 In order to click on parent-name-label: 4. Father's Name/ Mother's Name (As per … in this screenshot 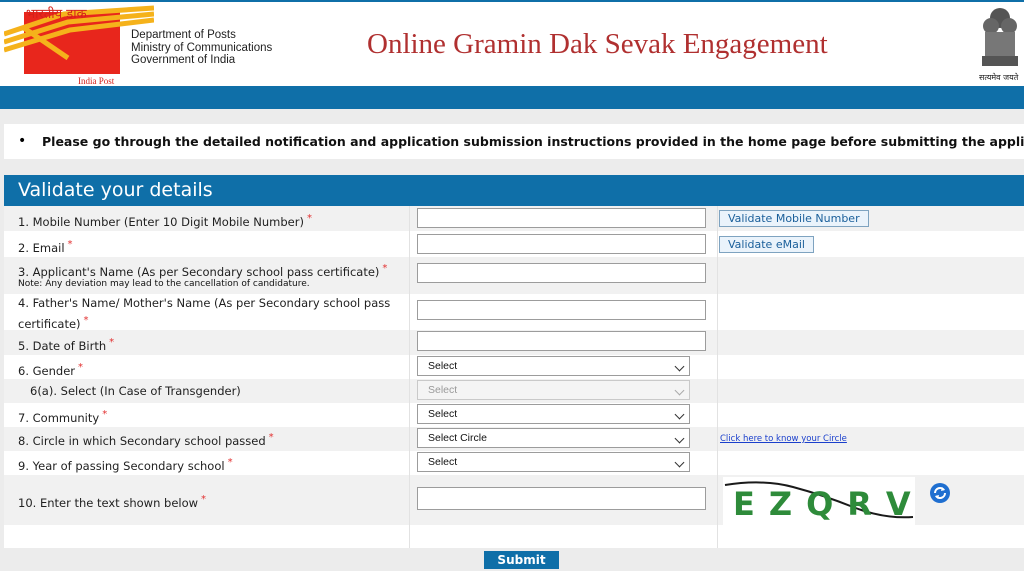, I will do `click(204, 313)`.